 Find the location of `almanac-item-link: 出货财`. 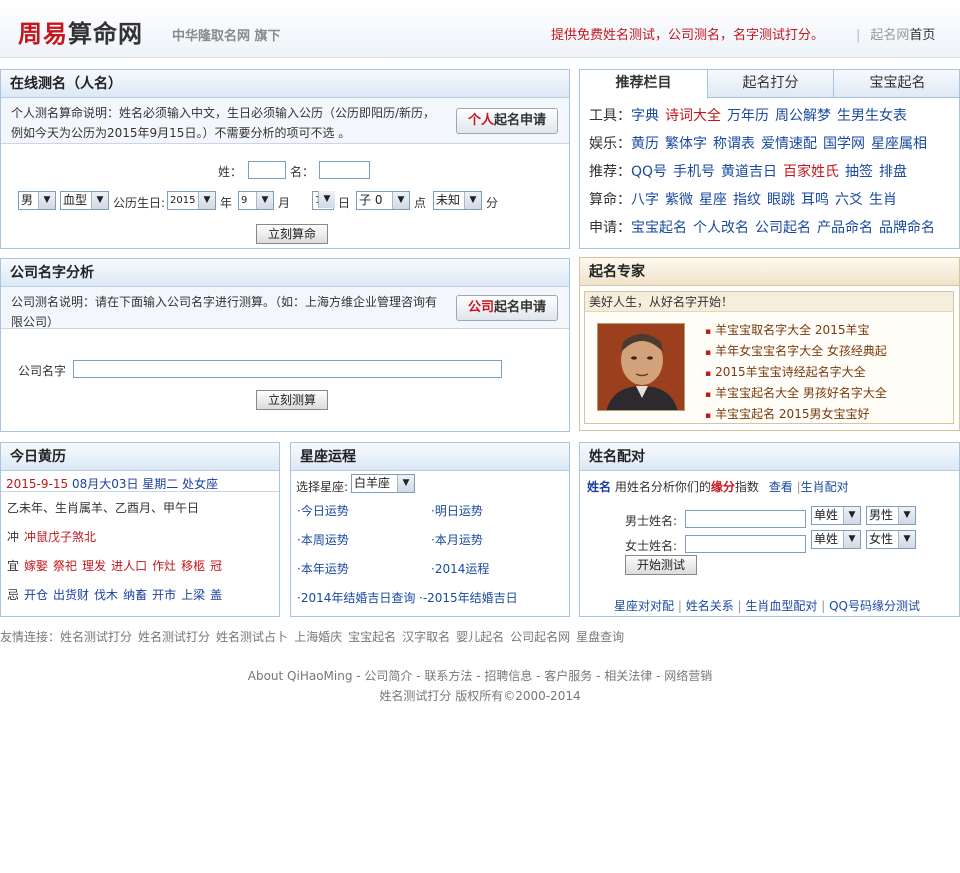

almanac-item-link: 出货财 is located at coordinates (71, 595).